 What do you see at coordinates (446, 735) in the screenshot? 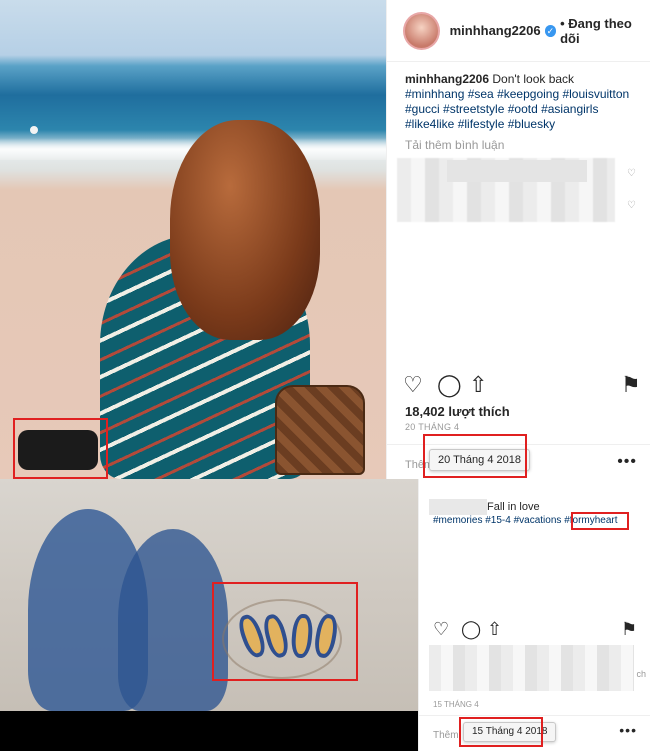
I see `comment-input: Thêm` at bounding box center [446, 735].